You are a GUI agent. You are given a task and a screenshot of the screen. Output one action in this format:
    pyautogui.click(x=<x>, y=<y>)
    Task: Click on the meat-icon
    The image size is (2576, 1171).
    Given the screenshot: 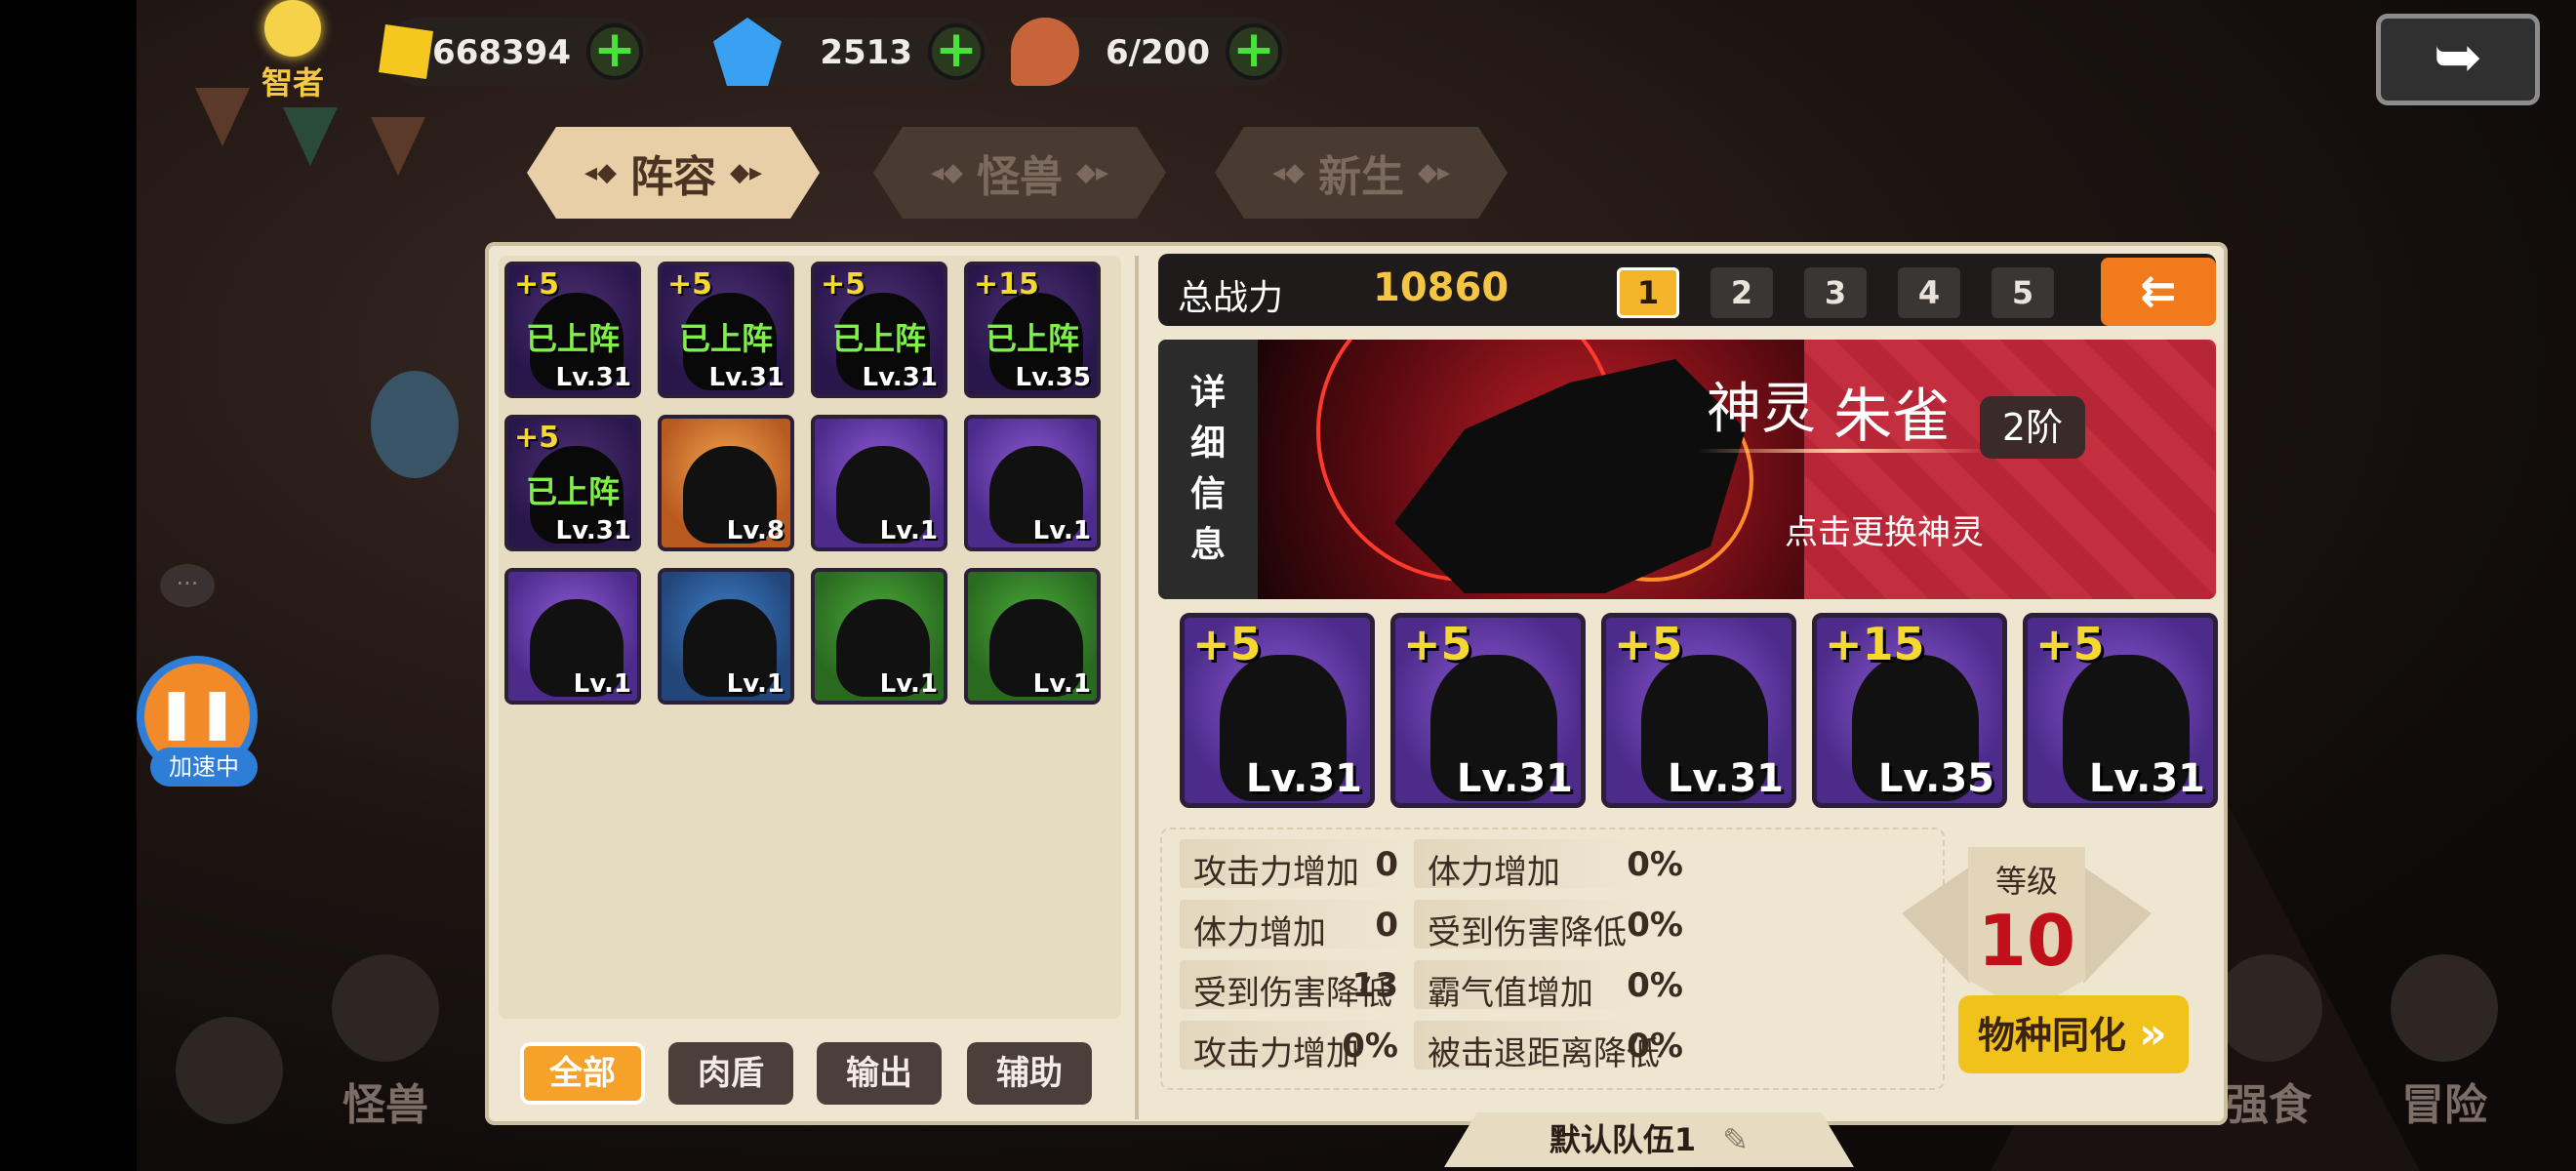 What is the action you would take?
    pyautogui.click(x=1045, y=52)
    